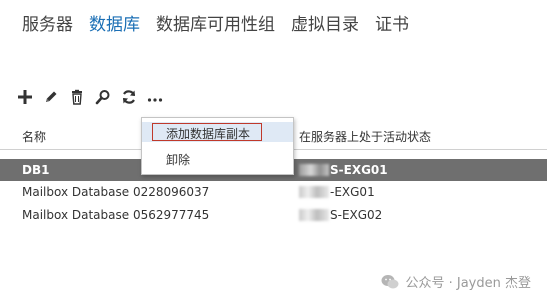 This screenshot has width=547, height=305. I want to click on menu-item-label: 添加数据库副本, so click(208, 134).